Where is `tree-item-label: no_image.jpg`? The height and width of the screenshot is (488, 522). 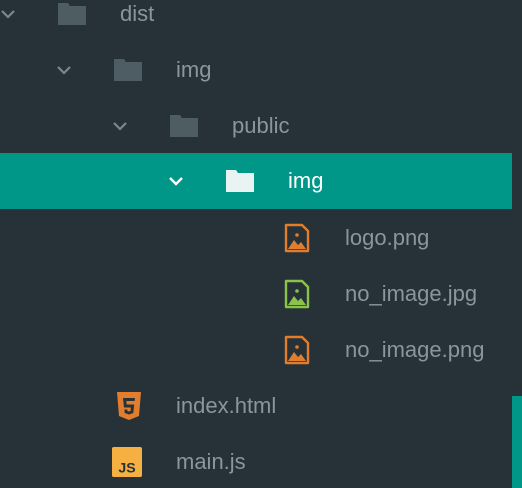 tree-item-label: no_image.jpg is located at coordinates (411, 293).